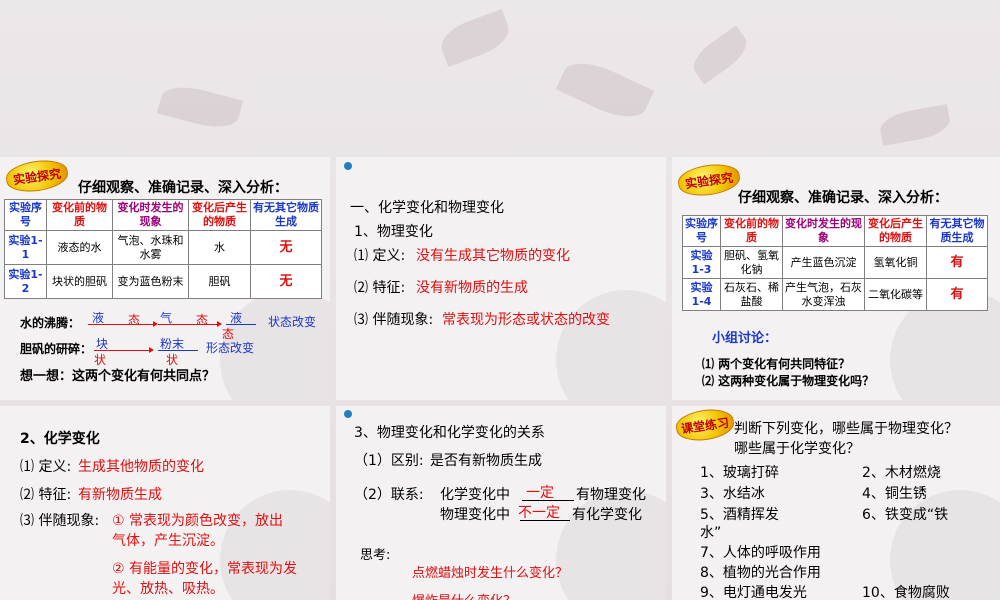  What do you see at coordinates (60, 439) in the screenshot?
I see `subsection-title: 2、化学变化` at bounding box center [60, 439].